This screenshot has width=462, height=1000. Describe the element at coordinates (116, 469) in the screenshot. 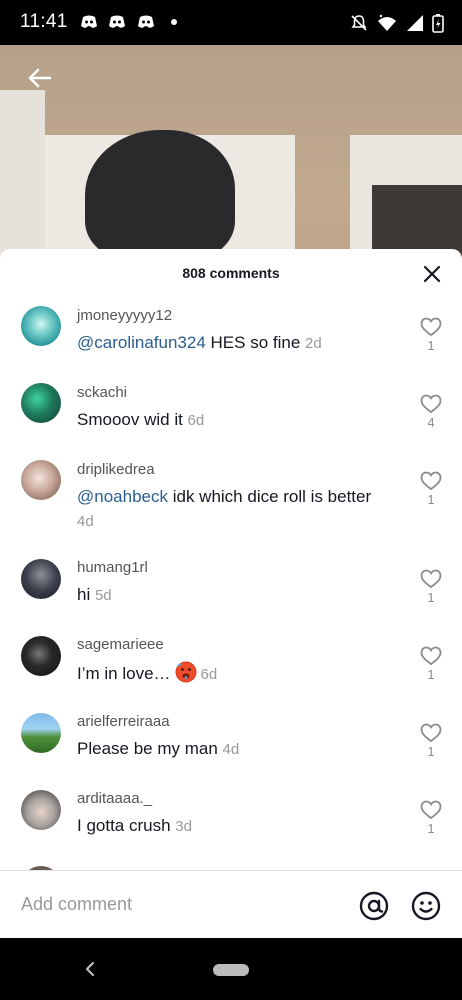

I see `comment-username: driplikedrea` at that location.